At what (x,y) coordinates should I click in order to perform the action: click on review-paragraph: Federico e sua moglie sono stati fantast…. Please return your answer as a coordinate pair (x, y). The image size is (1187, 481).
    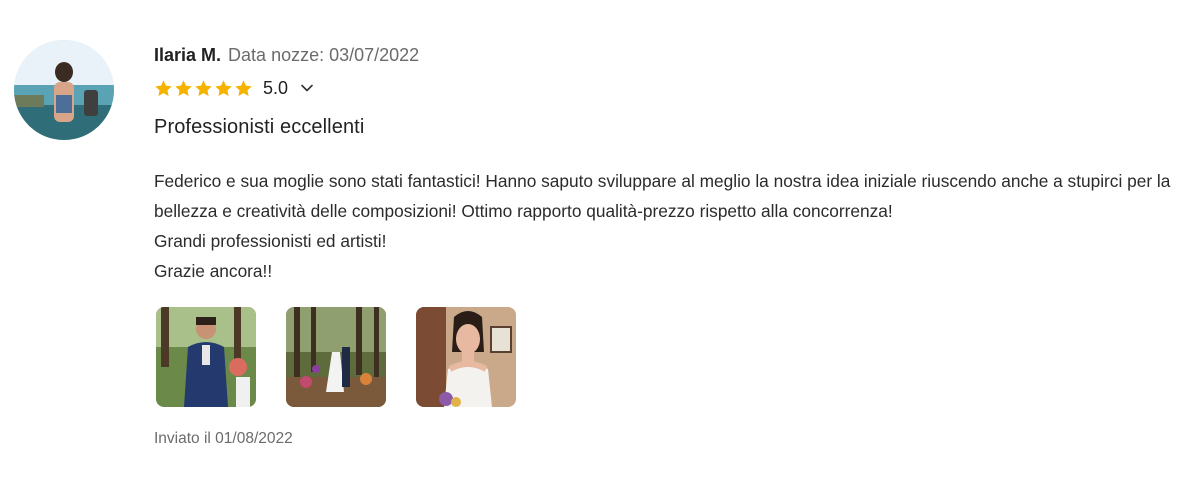
    Looking at the image, I should click on (662, 196).